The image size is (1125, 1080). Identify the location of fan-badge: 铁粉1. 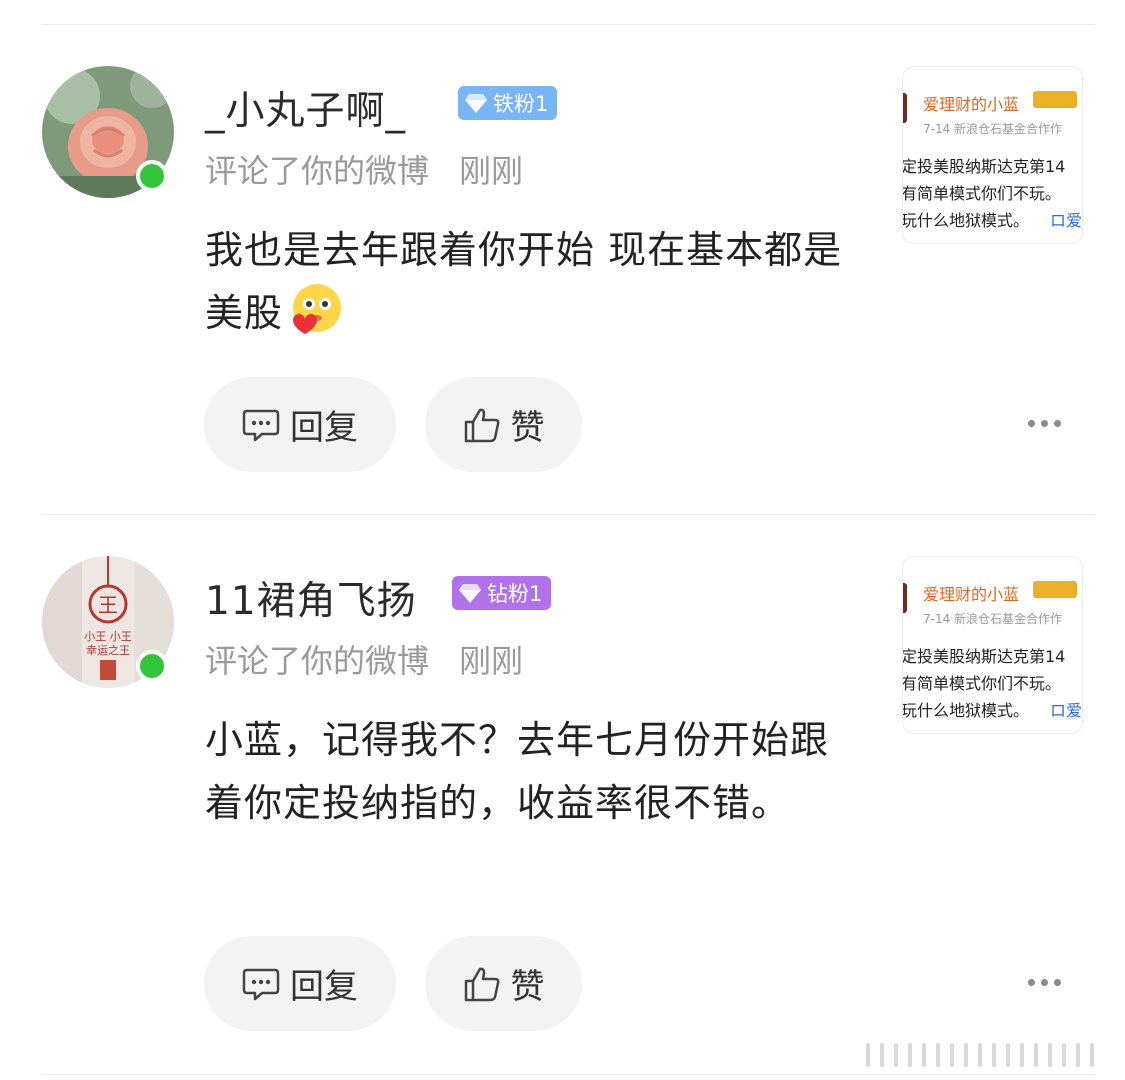
(508, 103).